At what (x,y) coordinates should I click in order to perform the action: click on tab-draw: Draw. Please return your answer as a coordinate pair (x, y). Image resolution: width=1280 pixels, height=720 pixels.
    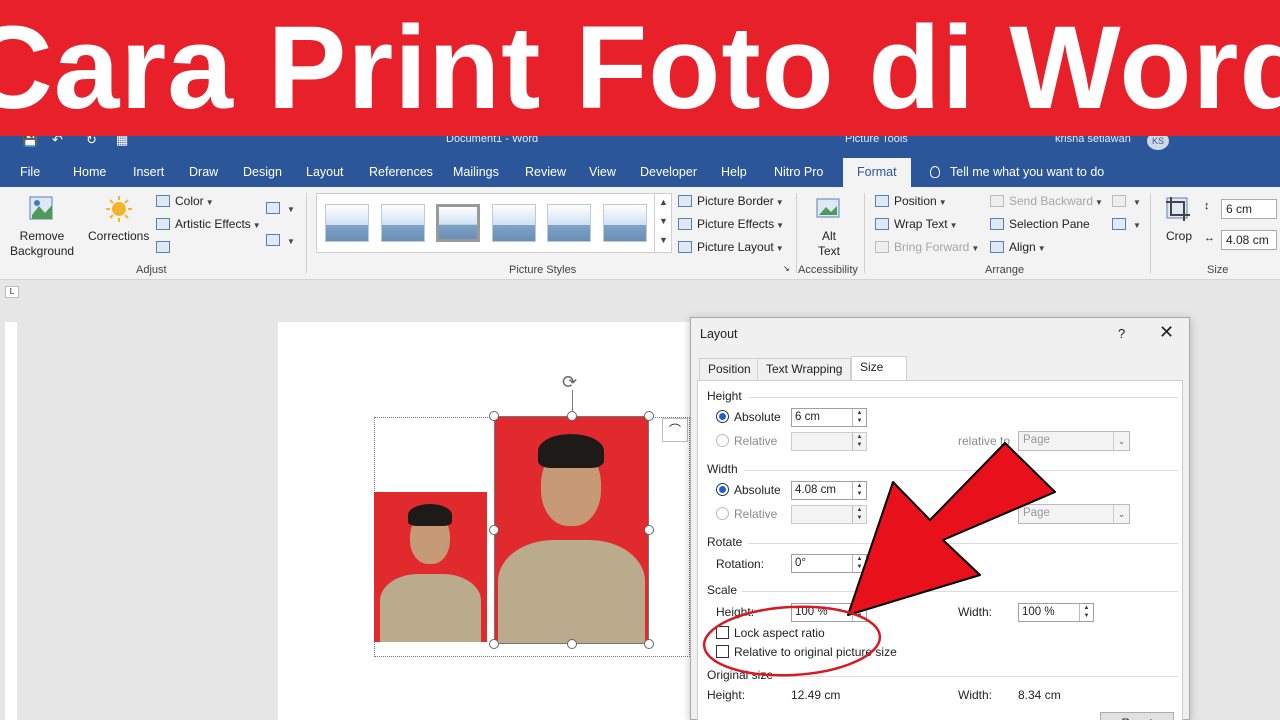
    Looking at the image, I should click on (203, 172).